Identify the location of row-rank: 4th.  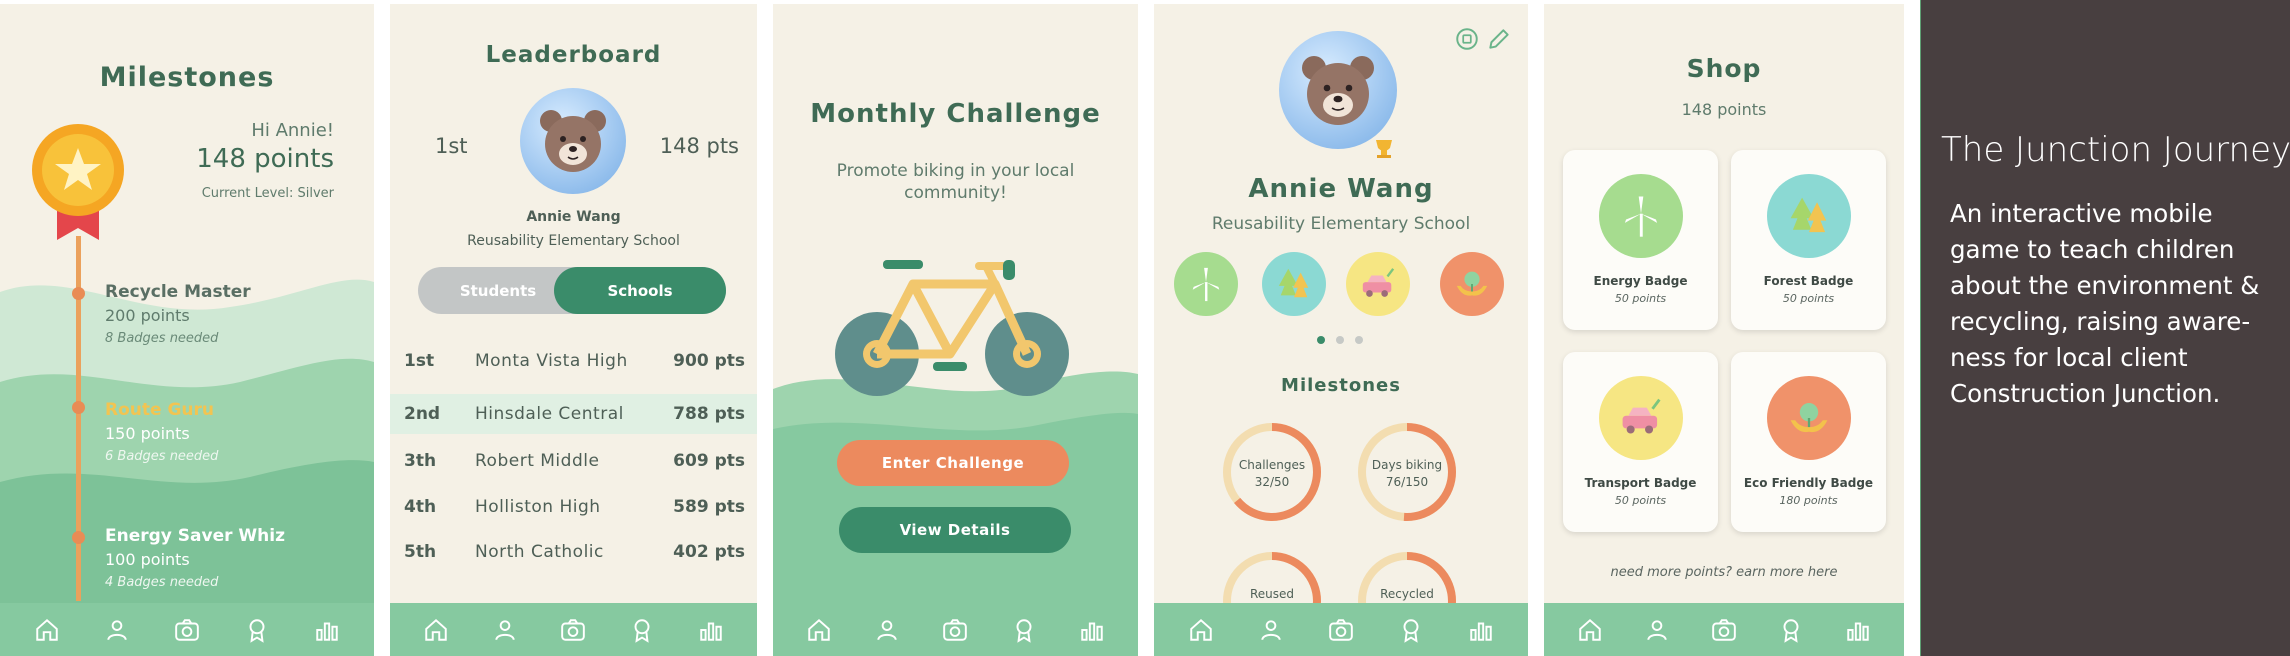
(420, 507).